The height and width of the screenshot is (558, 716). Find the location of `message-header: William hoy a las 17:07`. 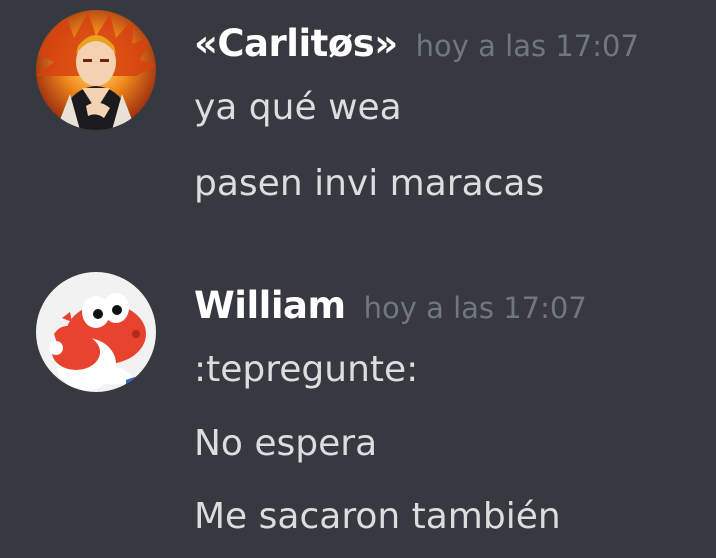

message-header: William hoy a las 17:07 is located at coordinates (390, 305).